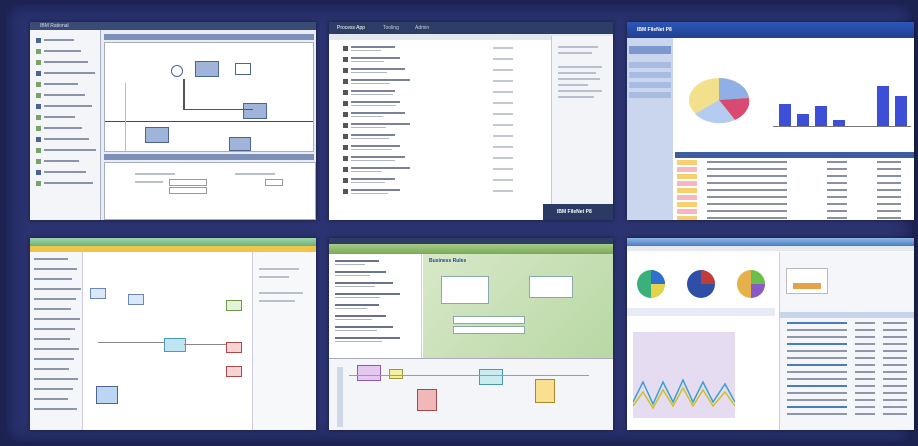  I want to click on form-area, so click(518, 306).